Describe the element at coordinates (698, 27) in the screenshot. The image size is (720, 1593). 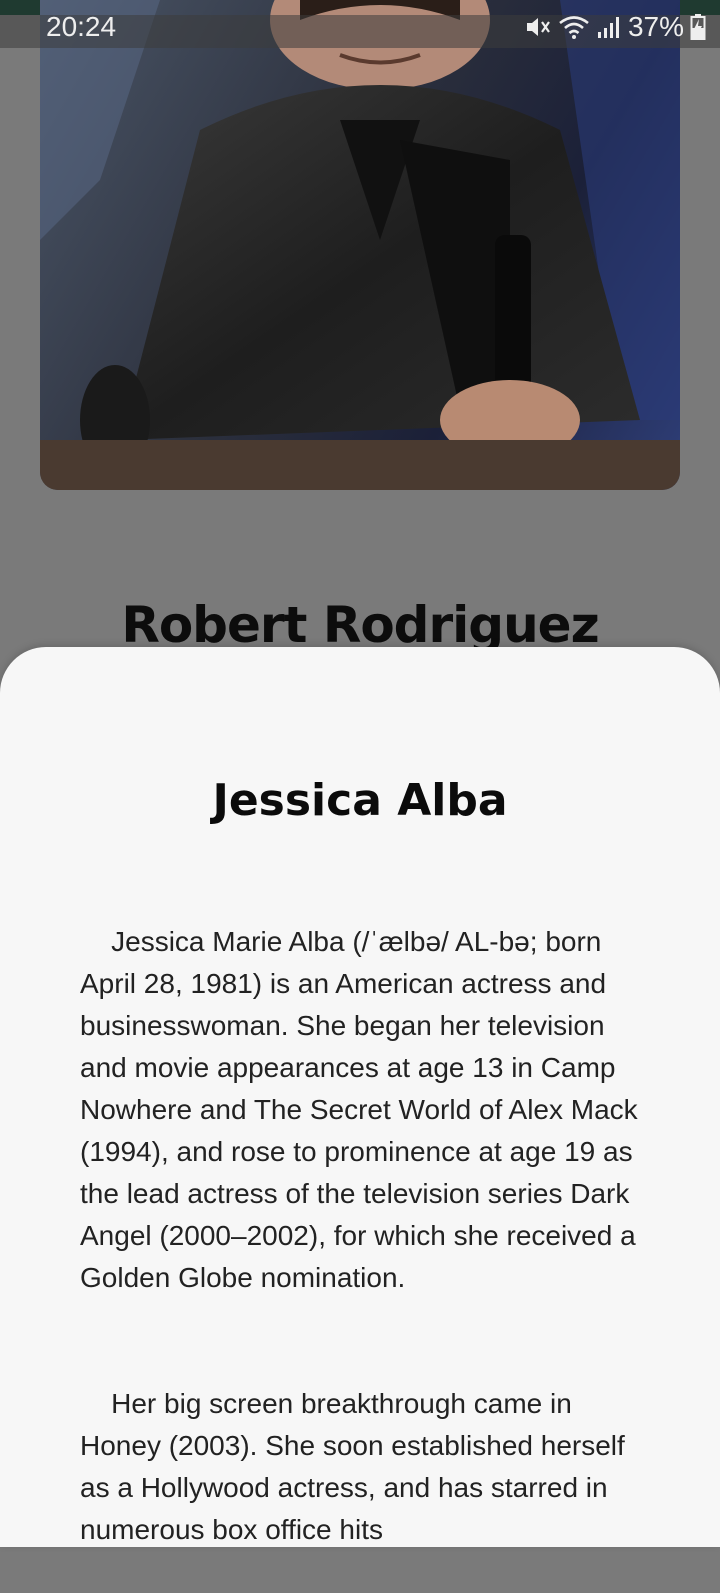
I see `battery-charging-icon` at that location.